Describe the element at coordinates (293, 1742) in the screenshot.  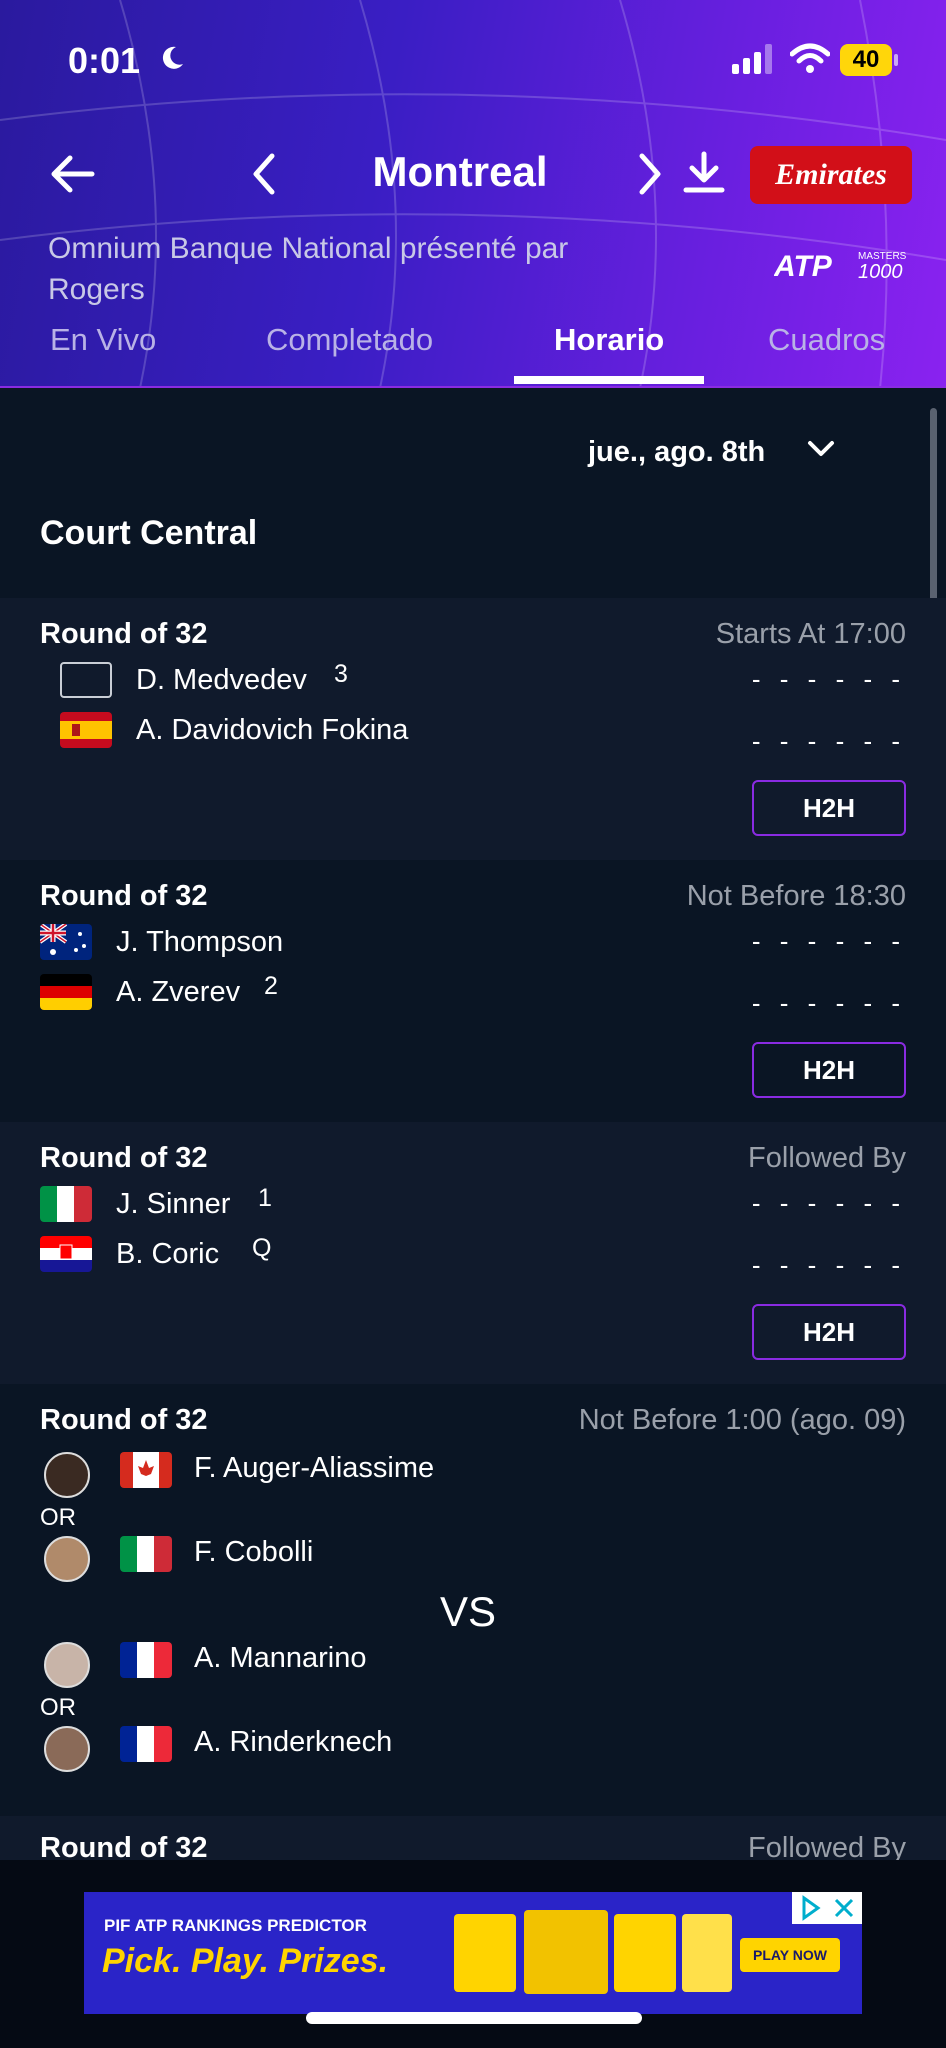
I see `player-name: A. Rinderknech` at that location.